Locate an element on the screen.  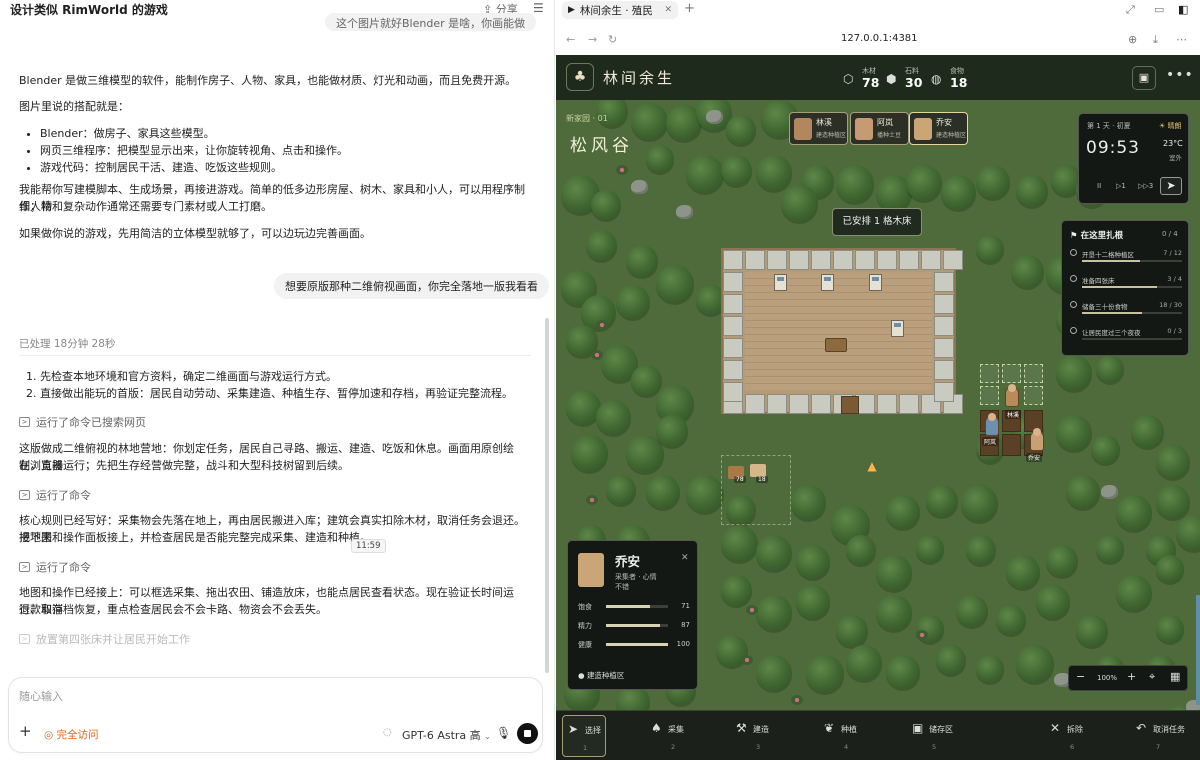
expand-icon: ⤢ is located at coordinates (1130, 10).